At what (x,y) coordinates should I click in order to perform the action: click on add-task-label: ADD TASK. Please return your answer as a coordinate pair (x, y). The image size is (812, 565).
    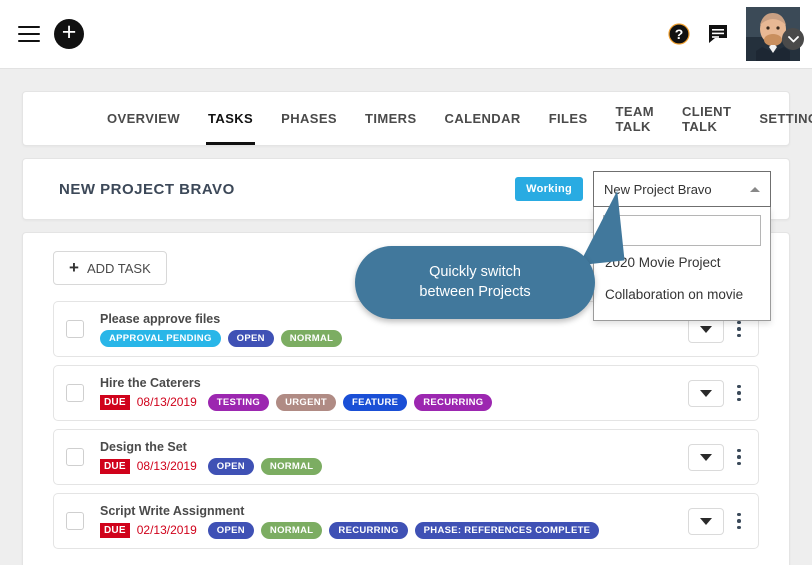
    Looking at the image, I should click on (118, 268).